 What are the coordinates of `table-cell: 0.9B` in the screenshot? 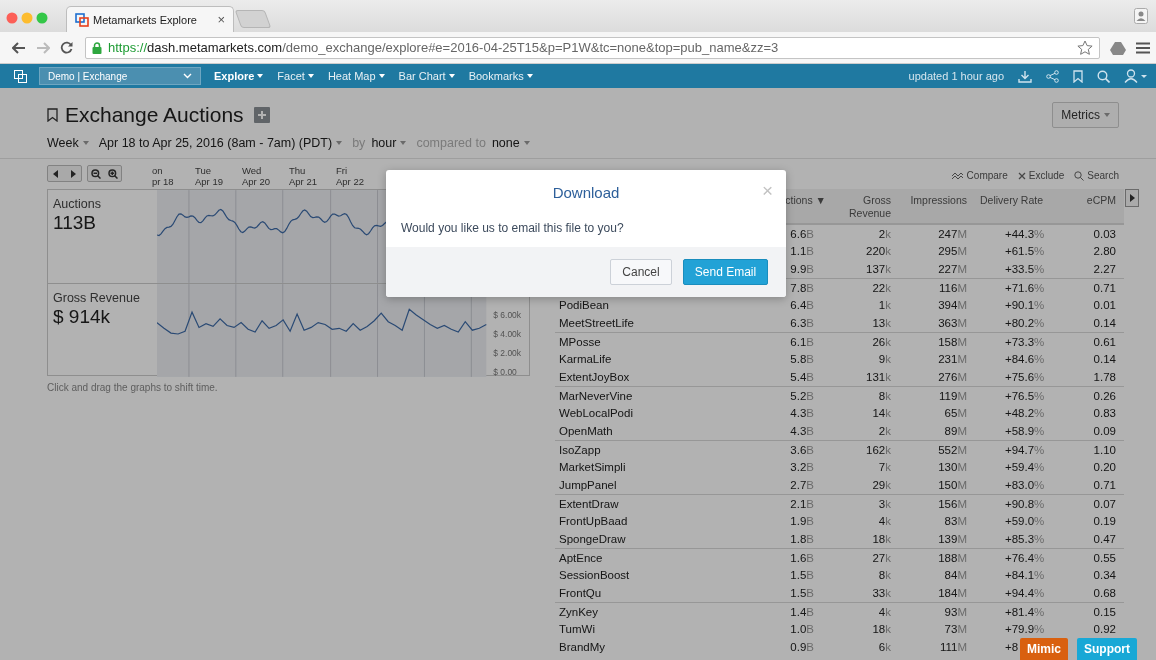 It's located at (802, 647).